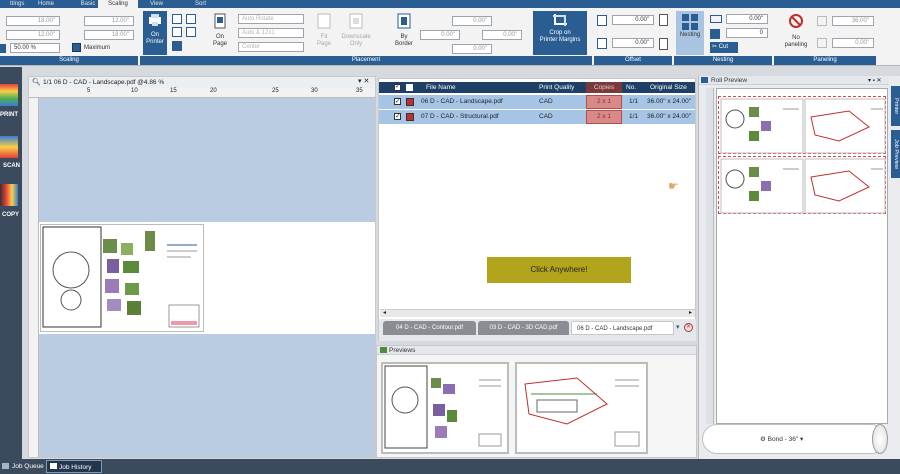  Describe the element at coordinates (404, 34) in the screenshot. I see `by-border-button: By Border` at that location.